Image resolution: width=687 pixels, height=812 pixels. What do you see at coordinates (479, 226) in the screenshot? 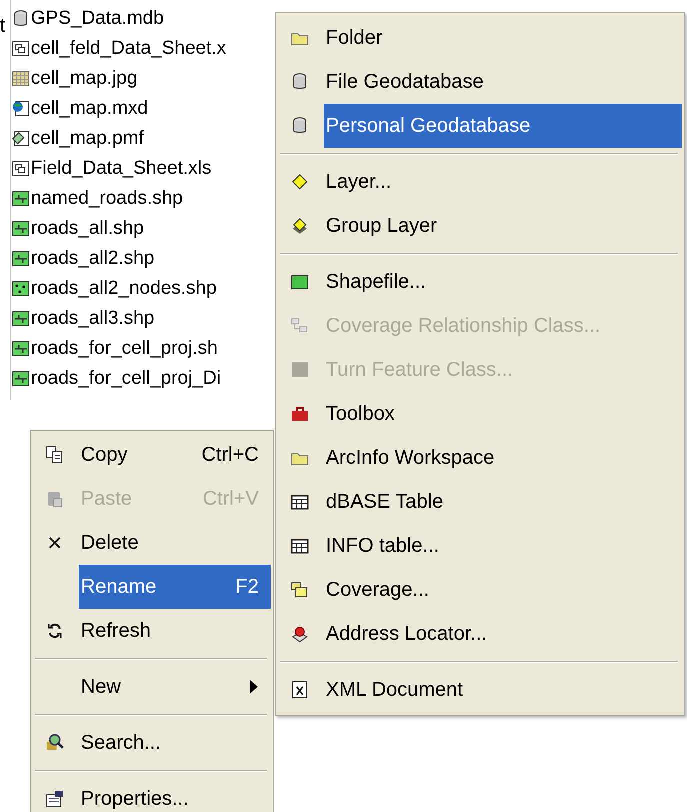
I see `menu-item: Group Layer` at bounding box center [479, 226].